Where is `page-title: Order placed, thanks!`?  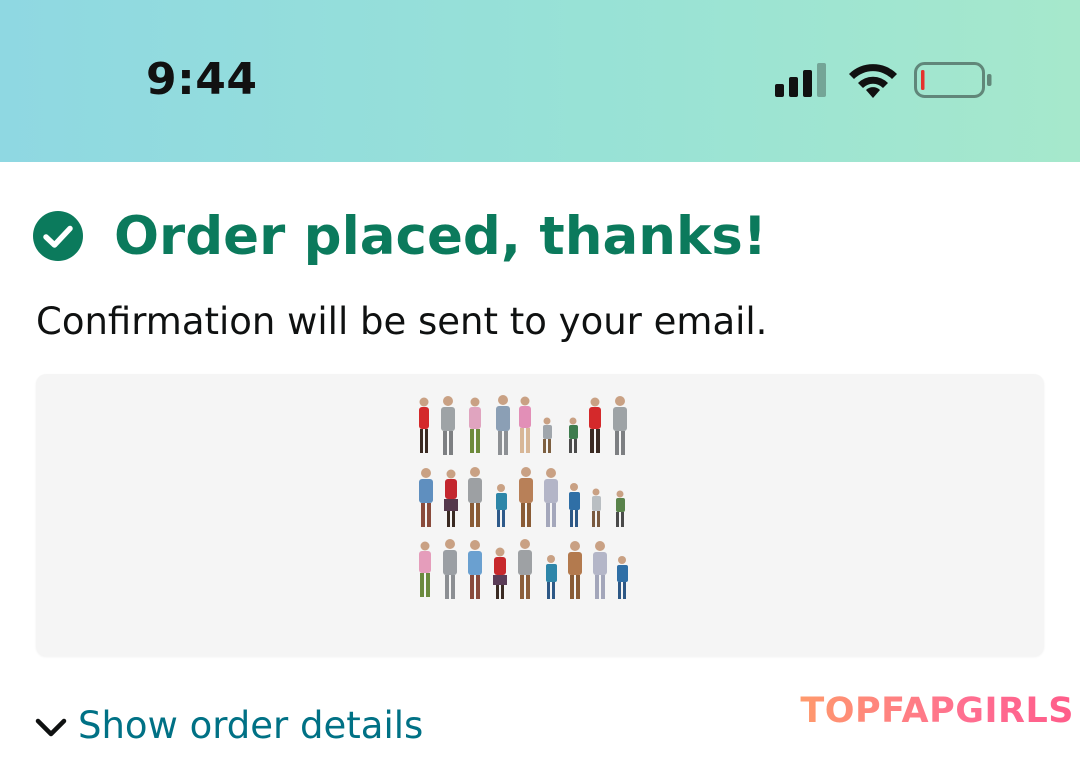 page-title: Order placed, thanks! is located at coordinates (440, 236).